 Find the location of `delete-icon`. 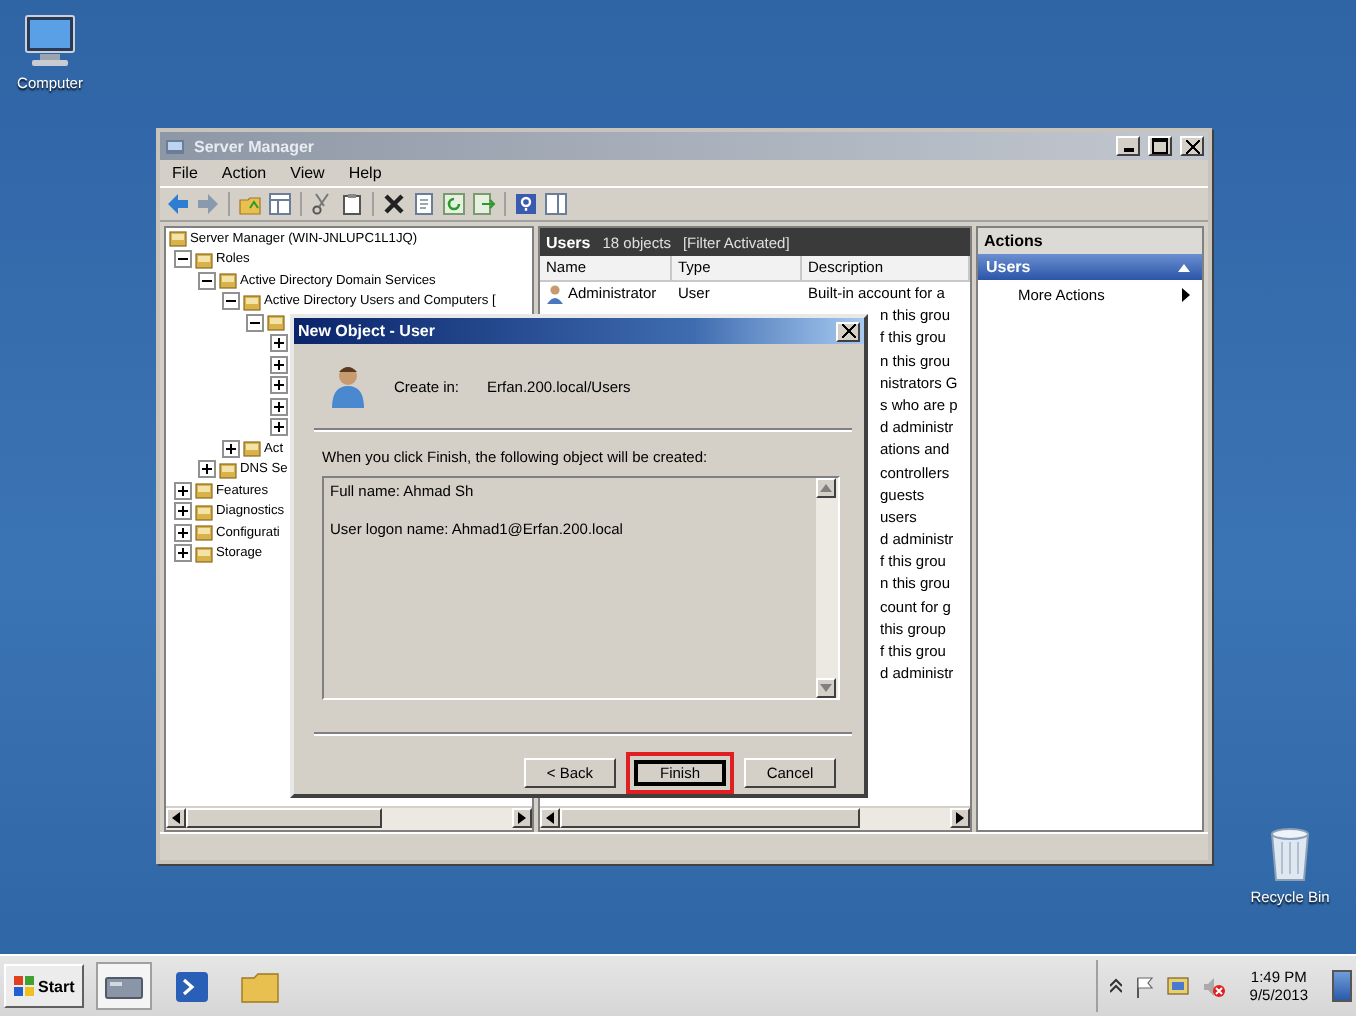

delete-icon is located at coordinates (394, 204).